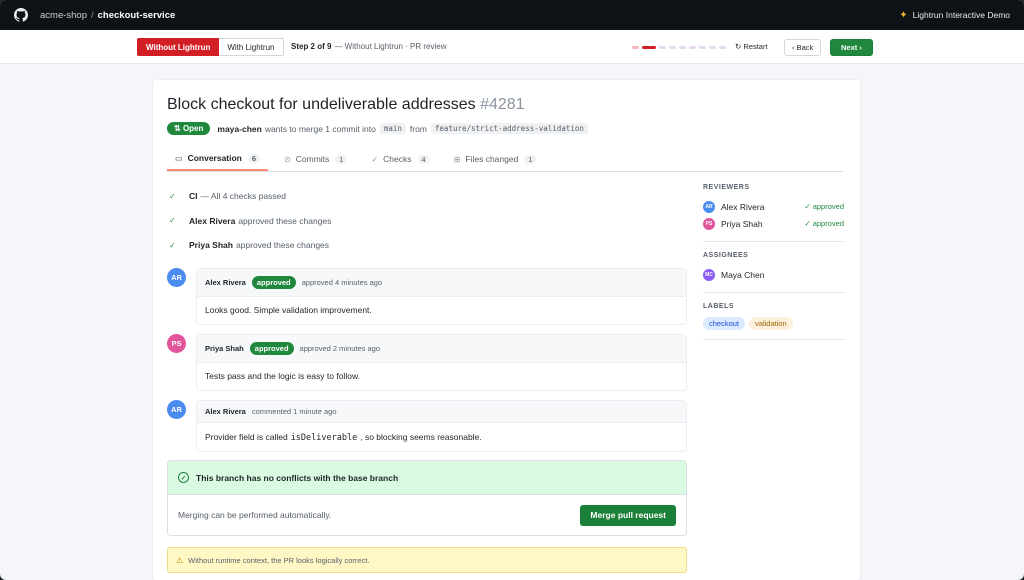 The image size is (1024, 580). What do you see at coordinates (320, 128) in the screenshot?
I see `merge-text: wants to merge 1 commit into` at bounding box center [320, 128].